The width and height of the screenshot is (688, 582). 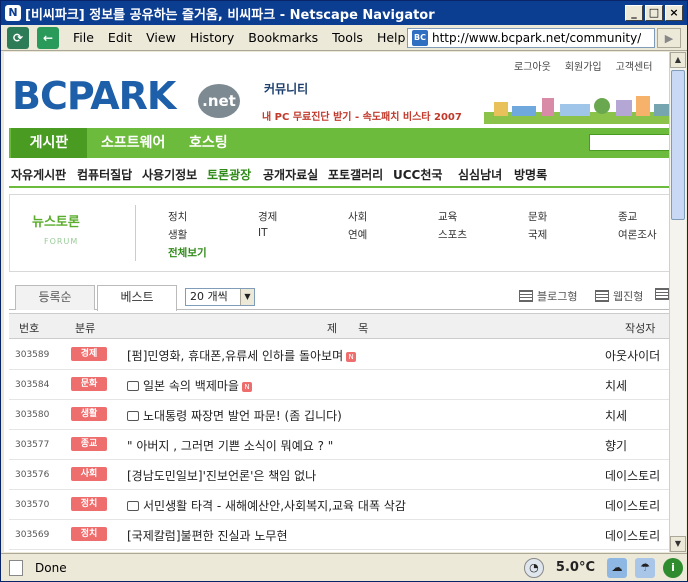 What do you see at coordinates (230, 445) in the screenshot?
I see `post-title-link: " 아버지 , 그러면 기쁜 소식이 뭐예요 ? "` at bounding box center [230, 445].